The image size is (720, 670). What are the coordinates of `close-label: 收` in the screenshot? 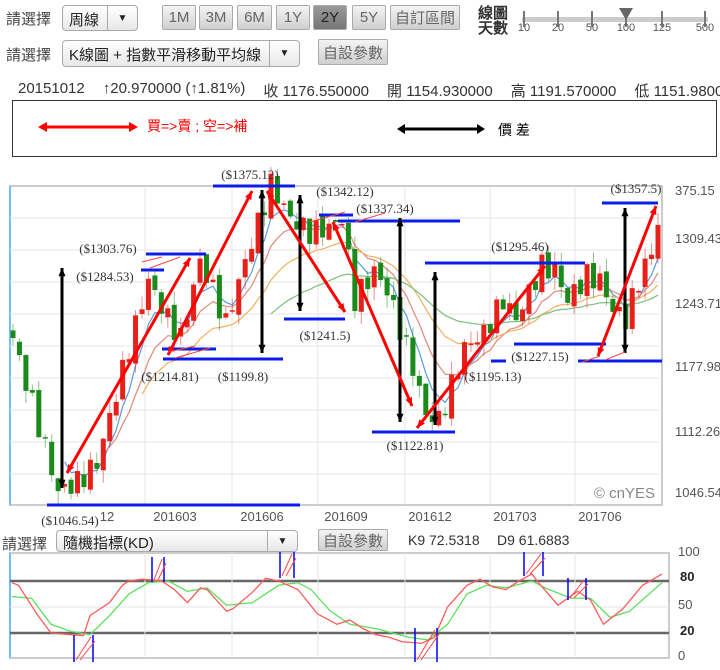 It's located at (271, 91).